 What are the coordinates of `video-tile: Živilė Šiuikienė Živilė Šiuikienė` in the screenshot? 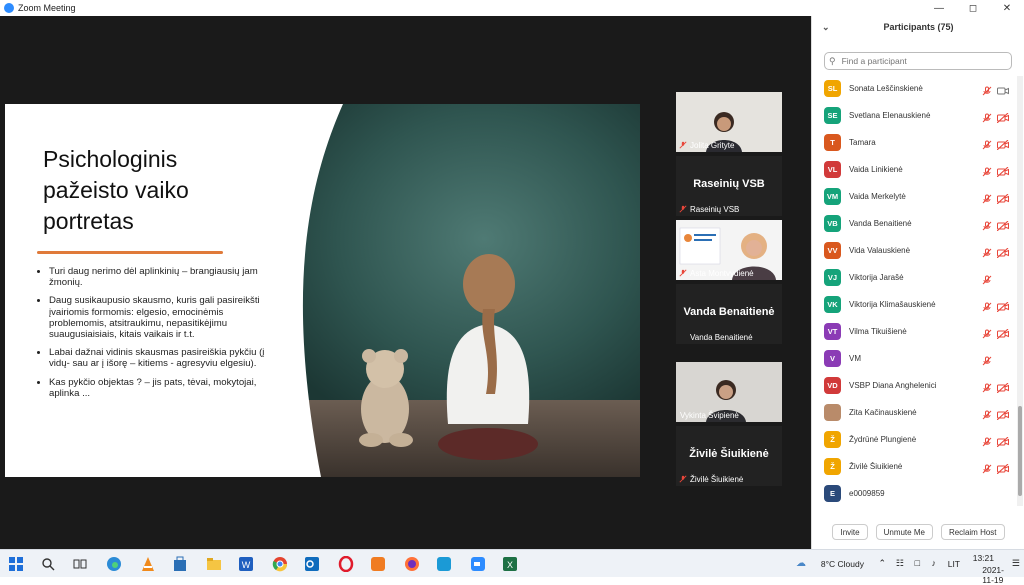 It's located at (729, 456).